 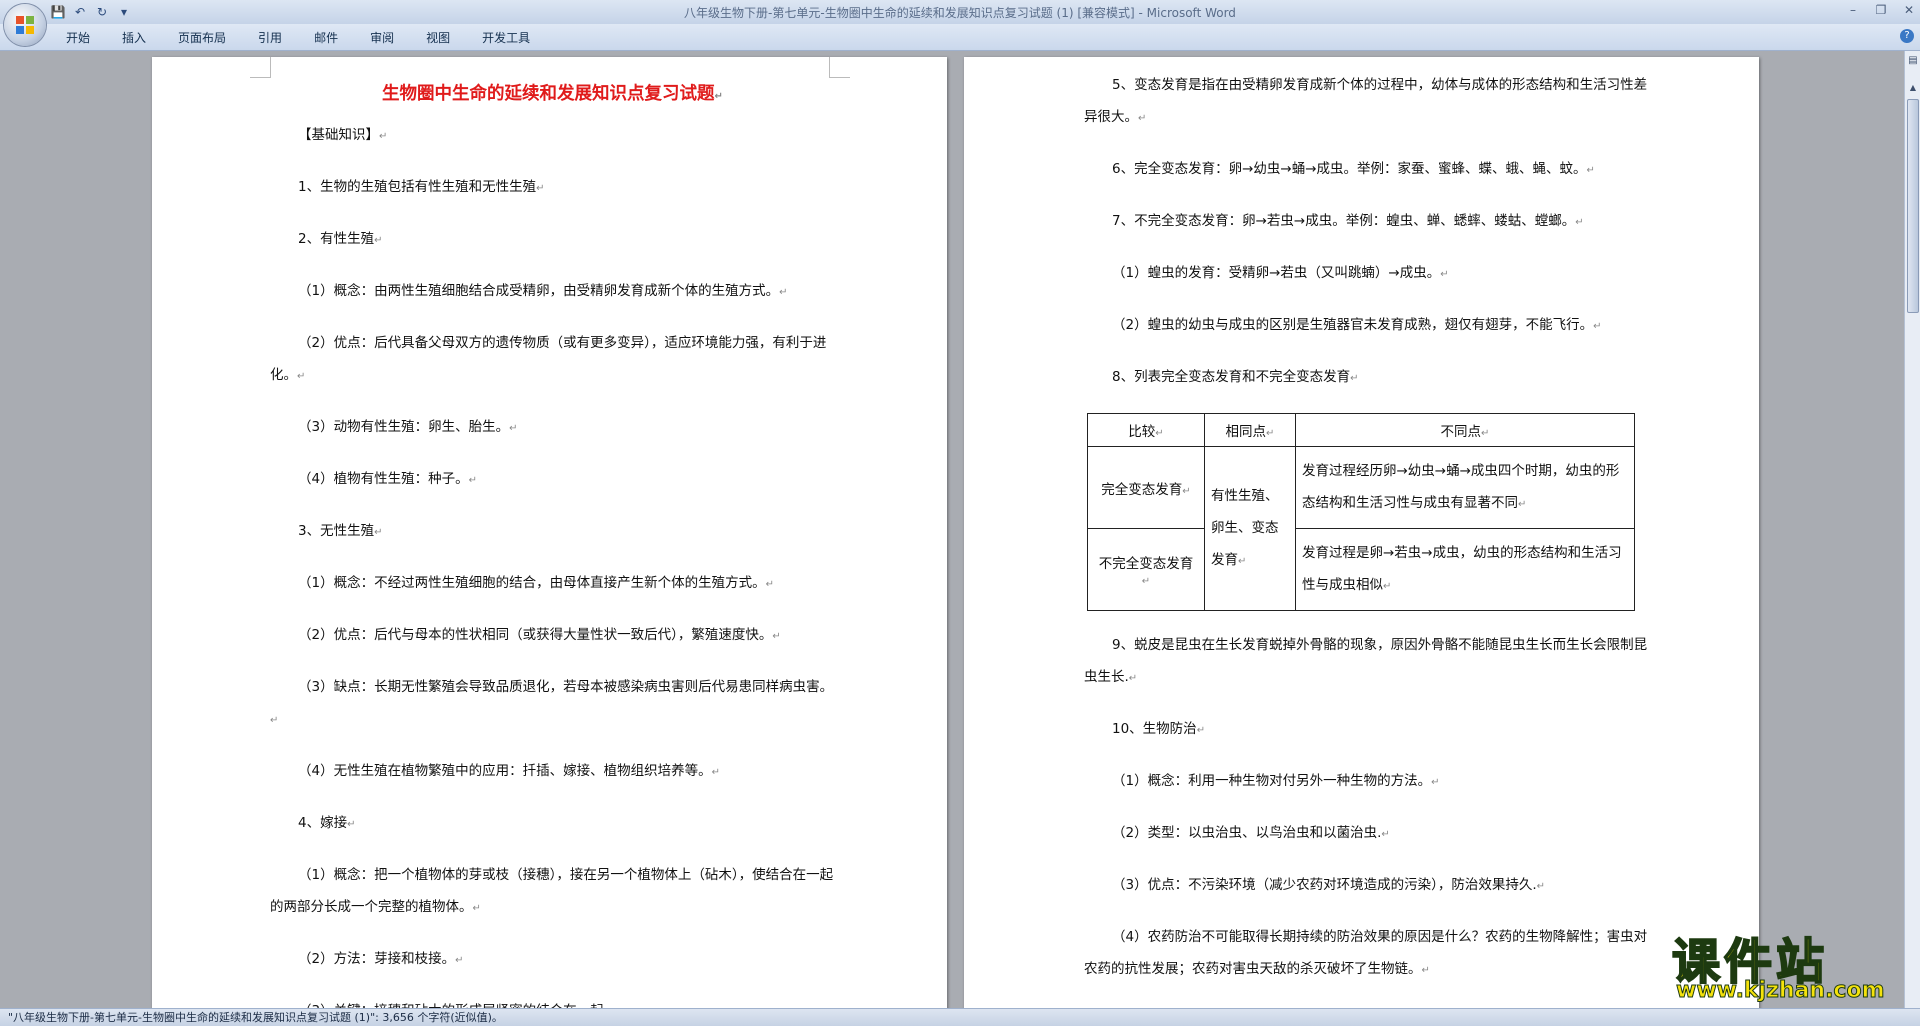 I want to click on table-row: 不完全变态发育↵ 发育过程是卵→若虫→成虫，幼虫的形态结构和生活习性与成虫相似↵, so click(x=1361, y=569).